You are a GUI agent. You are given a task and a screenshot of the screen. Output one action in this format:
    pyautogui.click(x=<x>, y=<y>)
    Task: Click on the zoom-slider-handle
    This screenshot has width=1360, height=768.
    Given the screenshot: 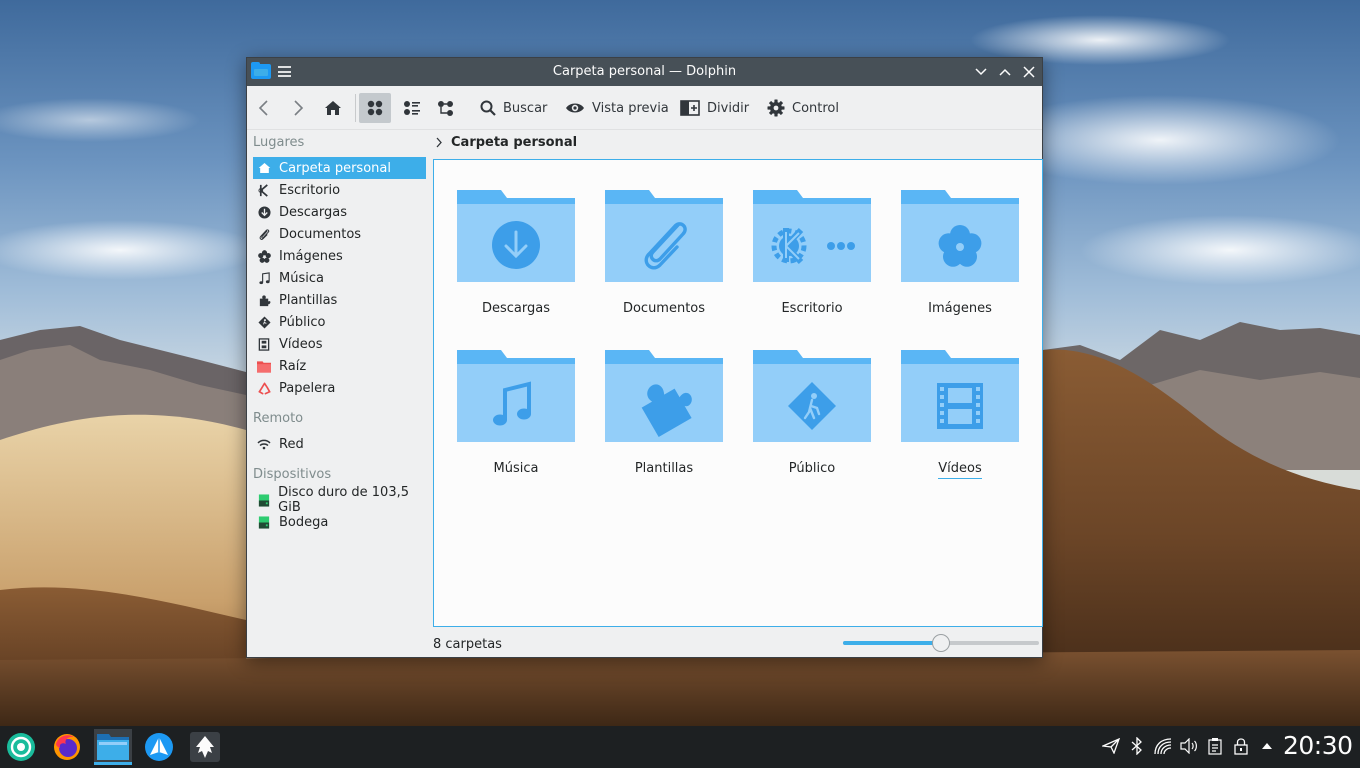 What is the action you would take?
    pyautogui.click(x=941, y=643)
    